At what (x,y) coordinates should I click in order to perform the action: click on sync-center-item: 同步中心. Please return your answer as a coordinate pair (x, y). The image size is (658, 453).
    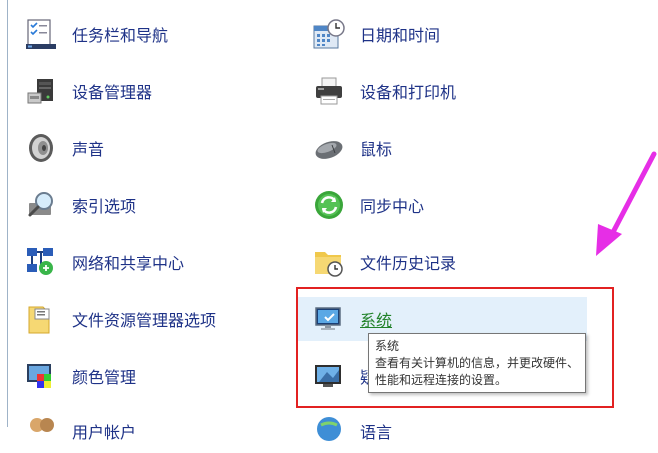
    Looking at the image, I should click on (368, 205).